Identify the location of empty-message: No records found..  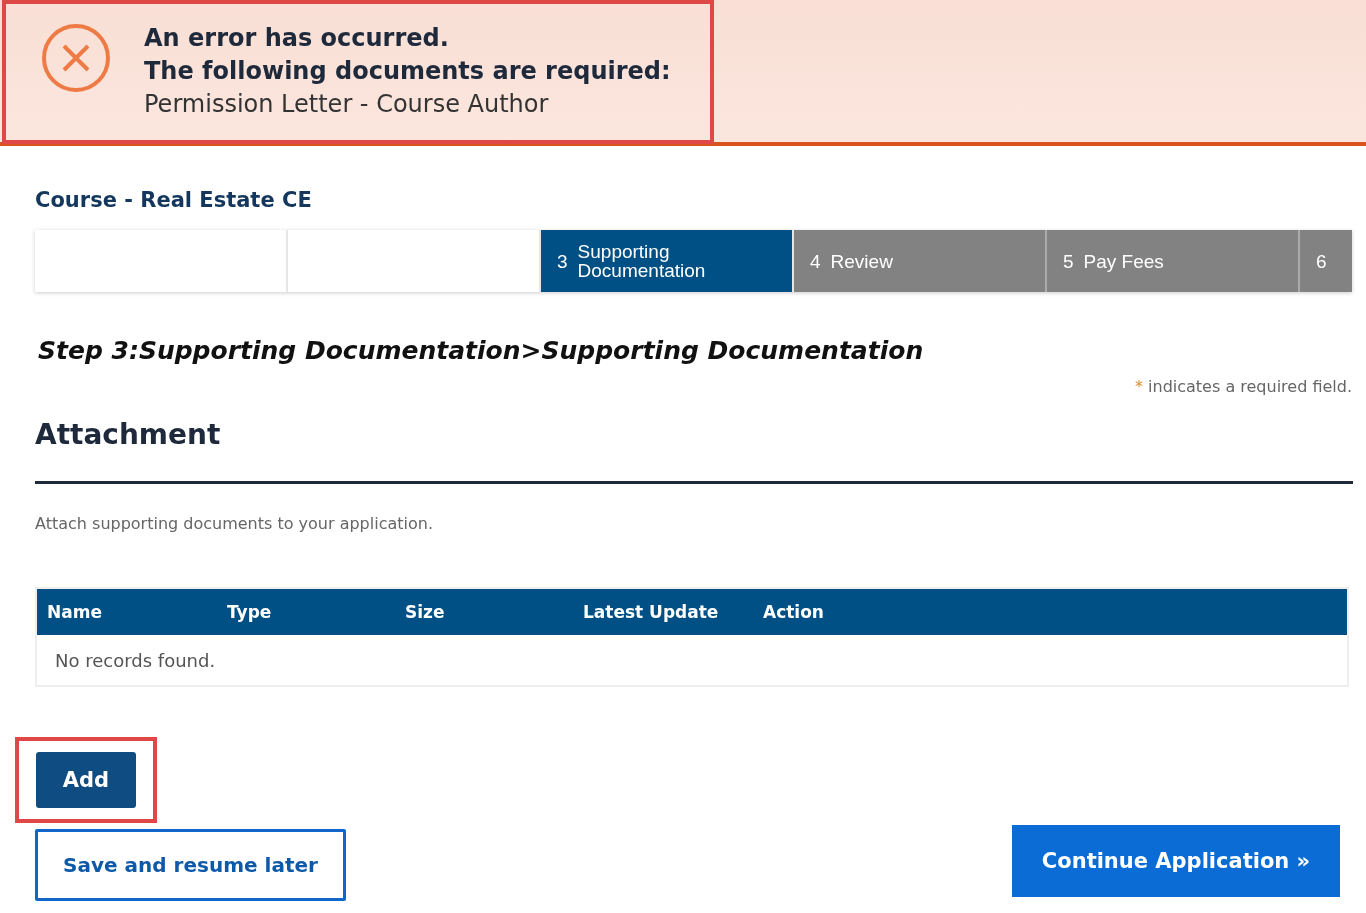
(692, 660).